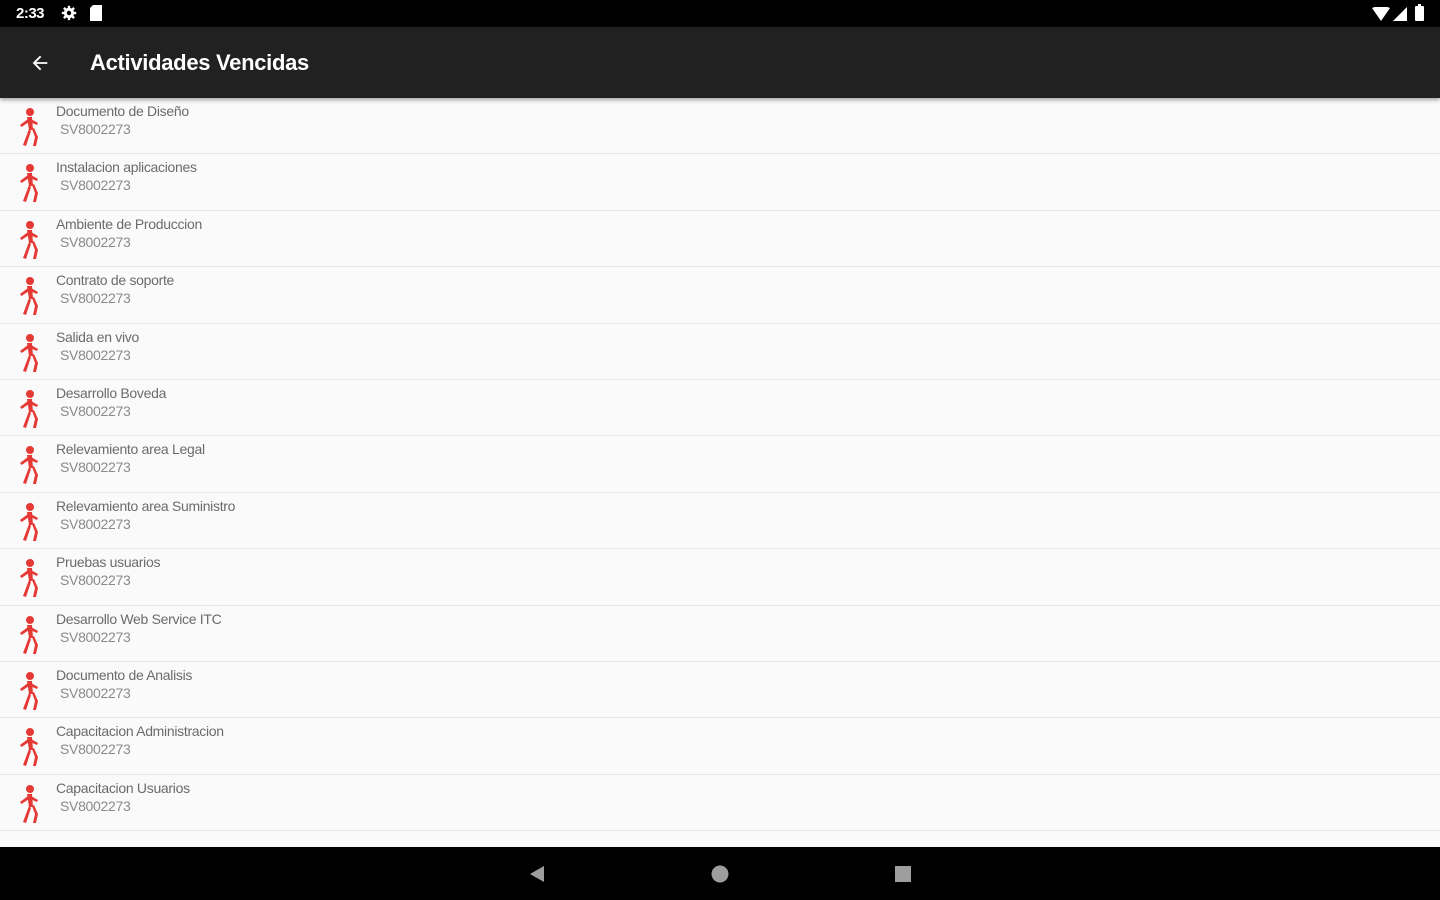  Describe the element at coordinates (97, 336) in the screenshot. I see `item-title: Salida en vivo` at that location.